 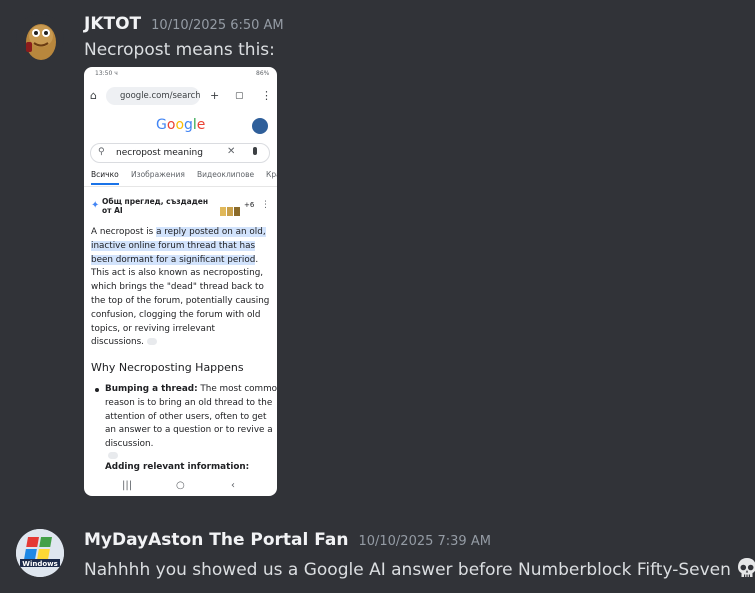 What do you see at coordinates (217, 25) in the screenshot?
I see `timestamp: 10/10/2025 6:50 AM` at bounding box center [217, 25].